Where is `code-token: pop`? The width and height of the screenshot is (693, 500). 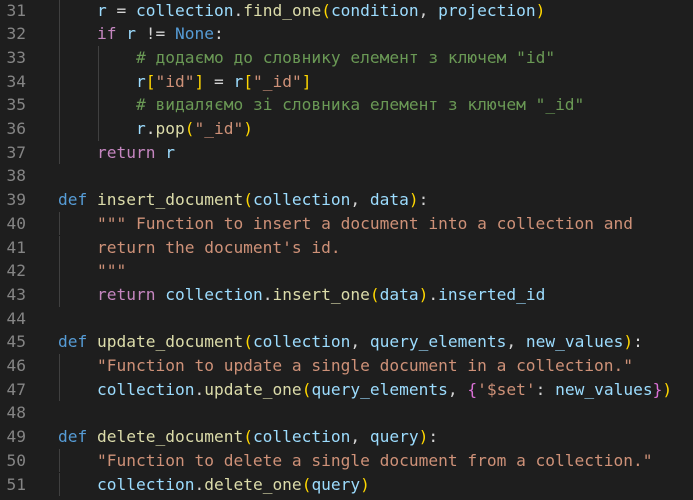
code-token: pop is located at coordinates (170, 128).